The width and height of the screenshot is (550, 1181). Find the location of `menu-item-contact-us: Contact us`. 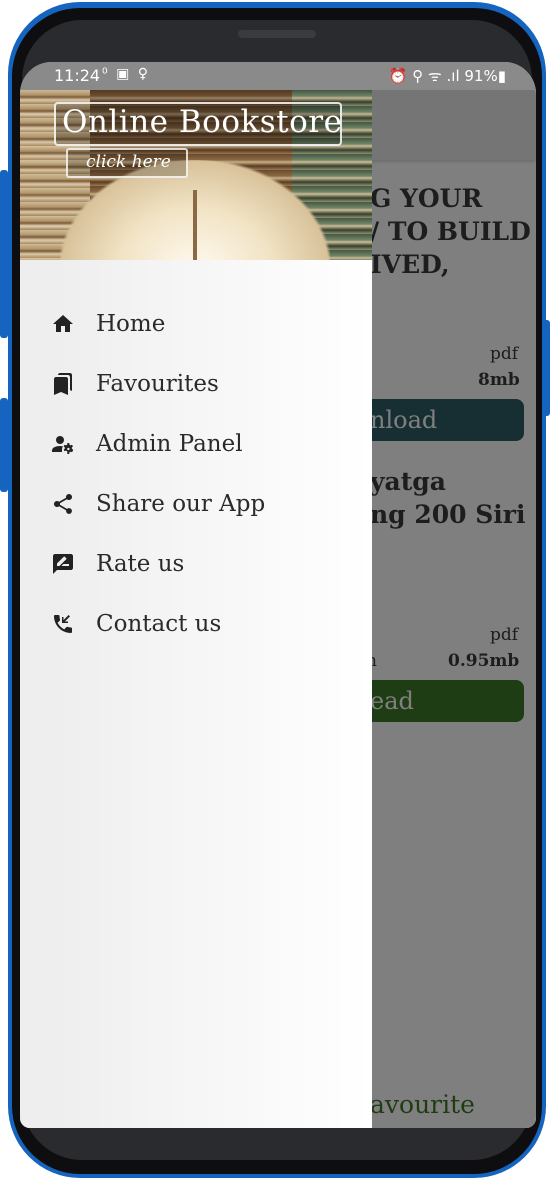

menu-item-contact-us: Contact us is located at coordinates (196, 624).